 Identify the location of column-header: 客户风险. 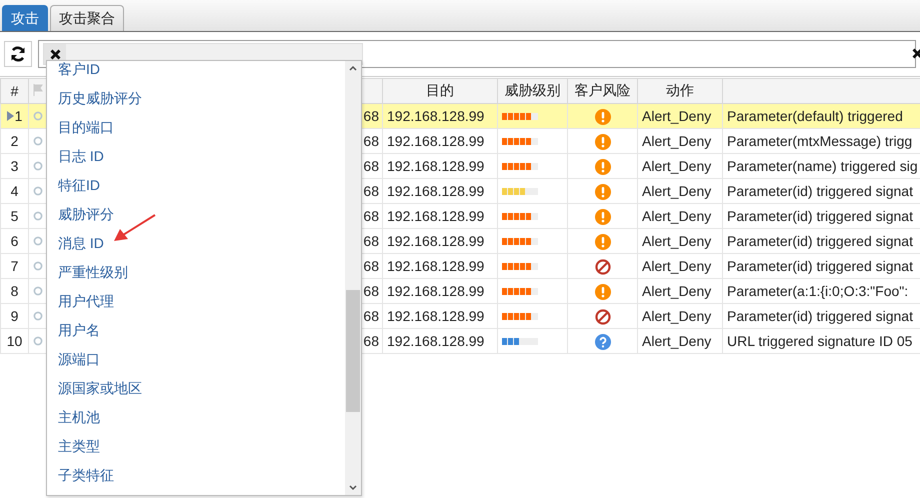
(603, 91).